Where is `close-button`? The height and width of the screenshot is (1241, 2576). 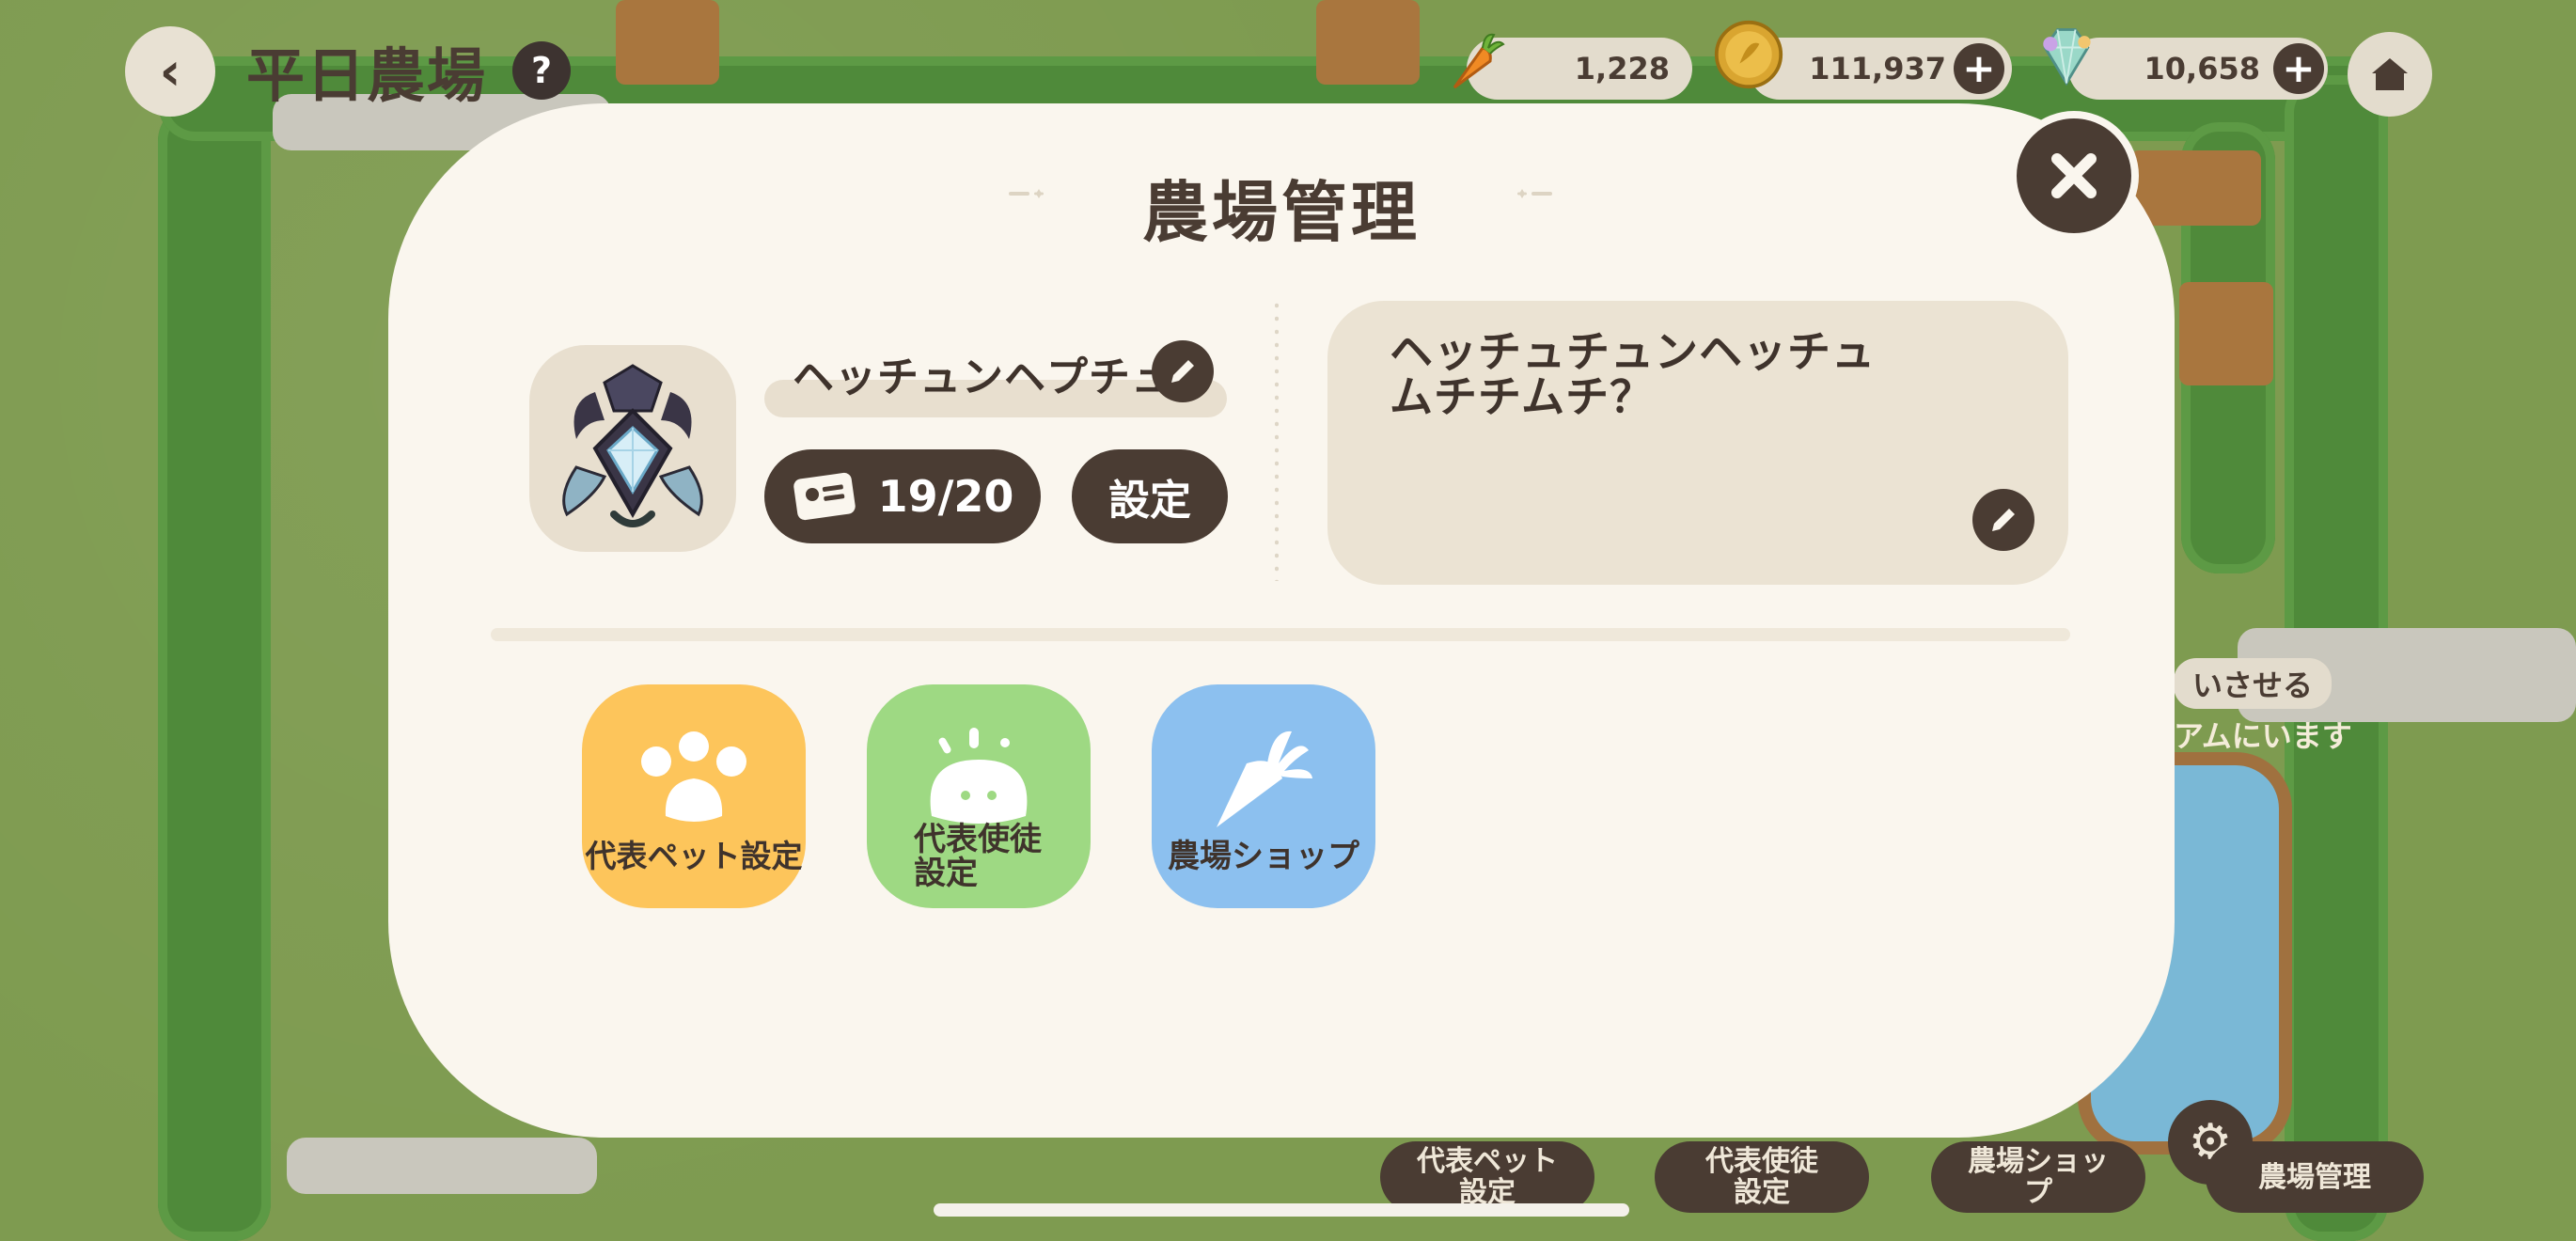
close-button is located at coordinates (2074, 176).